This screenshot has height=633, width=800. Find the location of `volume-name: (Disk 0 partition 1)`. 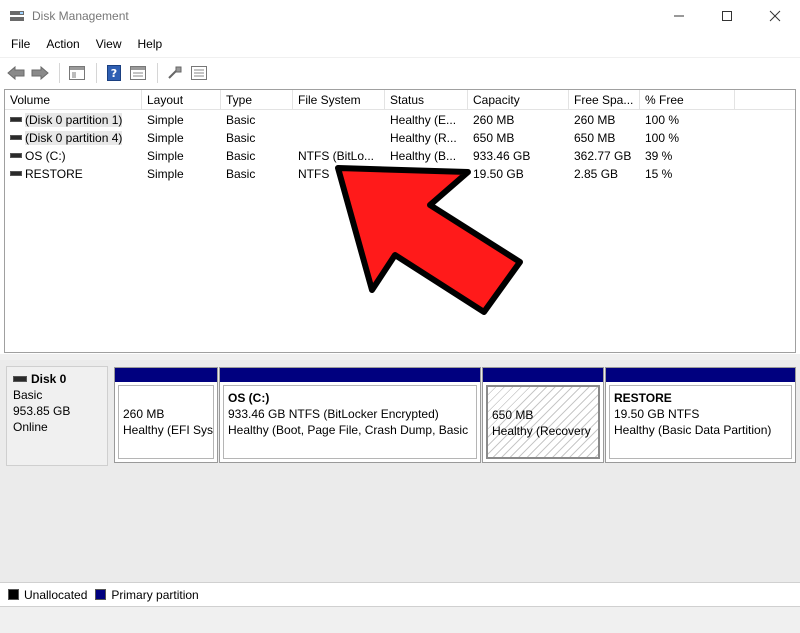

volume-name: (Disk 0 partition 1) is located at coordinates (74, 120).